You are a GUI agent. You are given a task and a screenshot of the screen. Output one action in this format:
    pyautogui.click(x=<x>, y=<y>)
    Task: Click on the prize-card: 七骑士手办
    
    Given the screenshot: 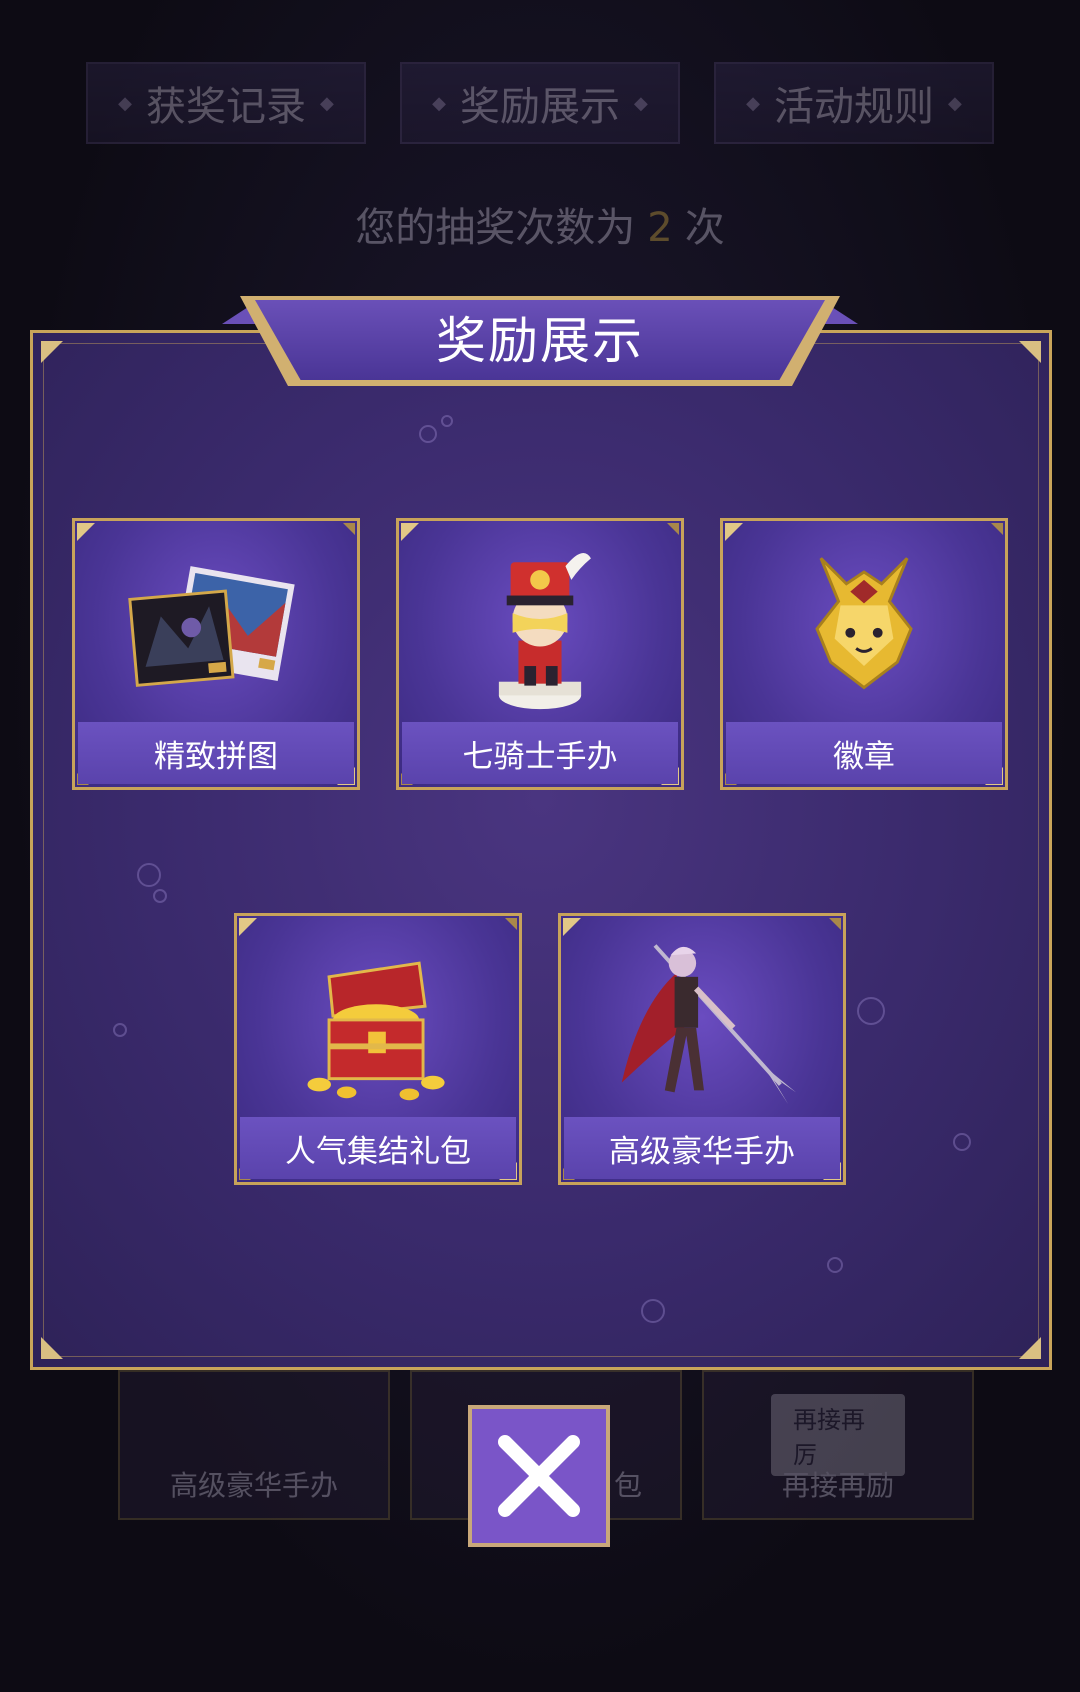 What is the action you would take?
    pyautogui.click(x=540, y=654)
    